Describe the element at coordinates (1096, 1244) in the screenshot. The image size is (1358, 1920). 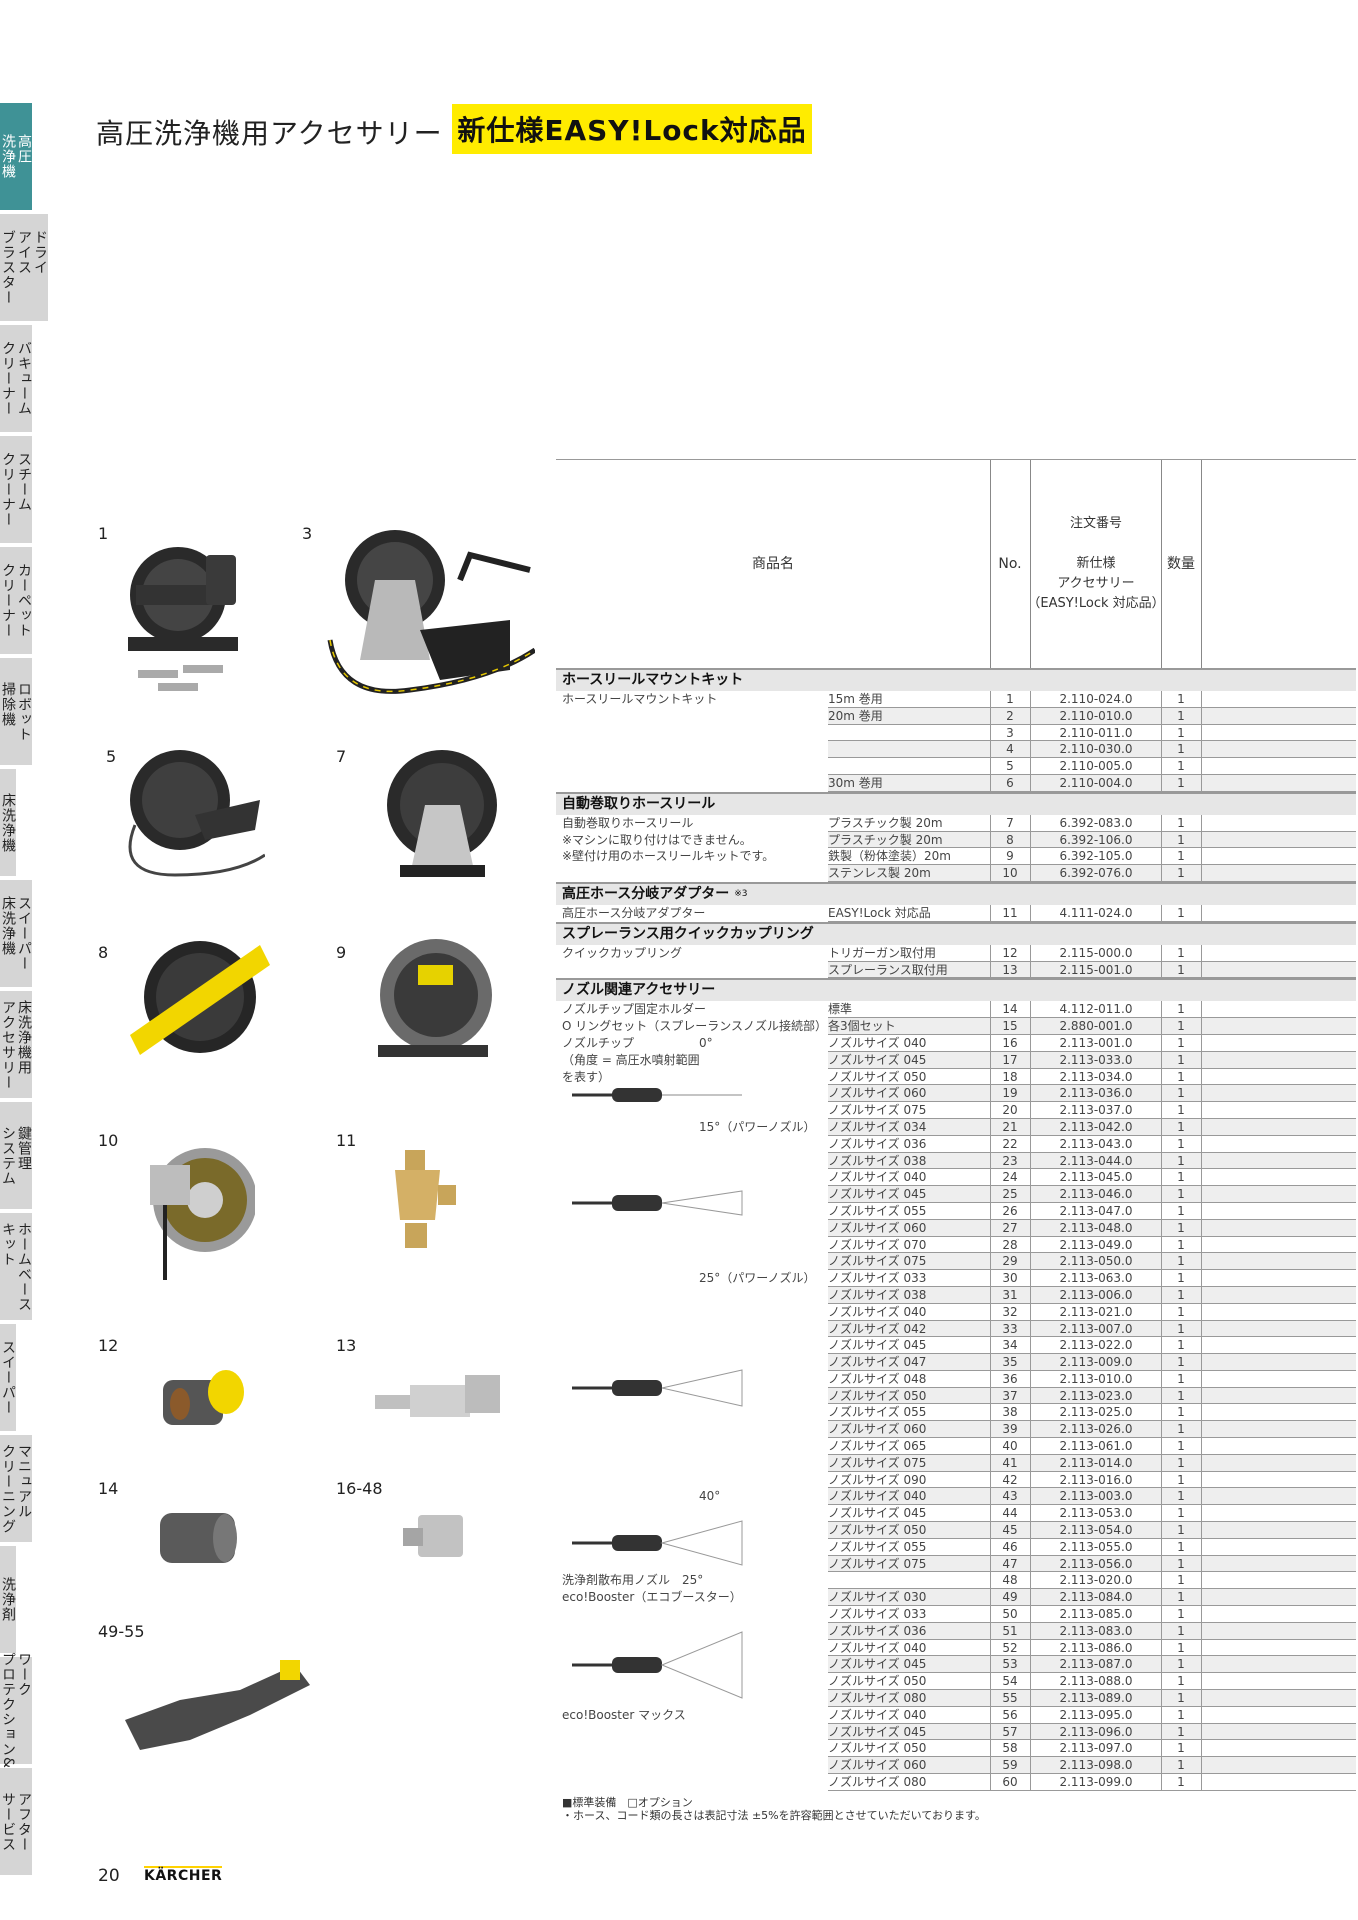
I see `cell-code: 2.113-049.0` at that location.